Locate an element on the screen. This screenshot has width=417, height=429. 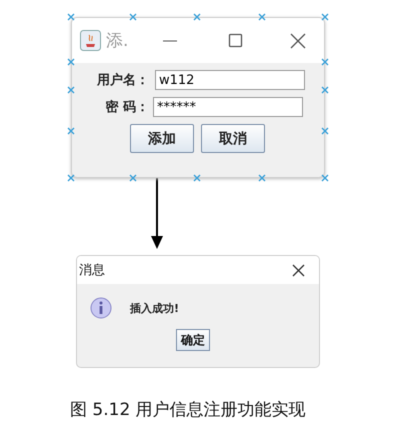
cancel-button: 取消 is located at coordinates (233, 138).